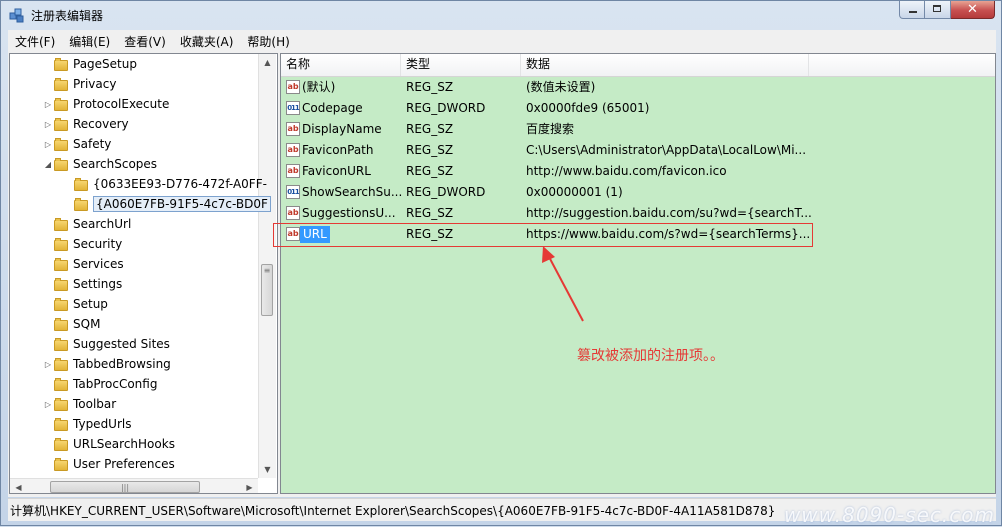  I want to click on close-icon: ✕, so click(972, 9).